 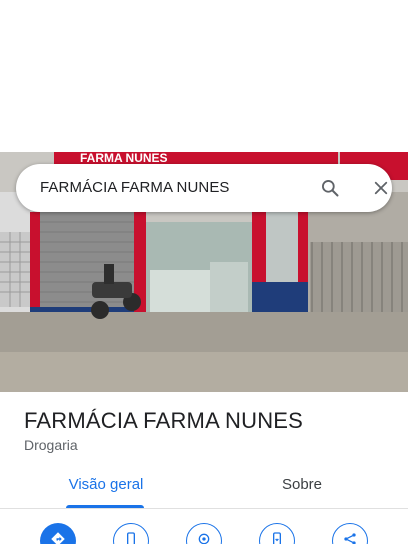 What do you see at coordinates (277, 537) in the screenshot?
I see `save-to-phone-icon` at bounding box center [277, 537].